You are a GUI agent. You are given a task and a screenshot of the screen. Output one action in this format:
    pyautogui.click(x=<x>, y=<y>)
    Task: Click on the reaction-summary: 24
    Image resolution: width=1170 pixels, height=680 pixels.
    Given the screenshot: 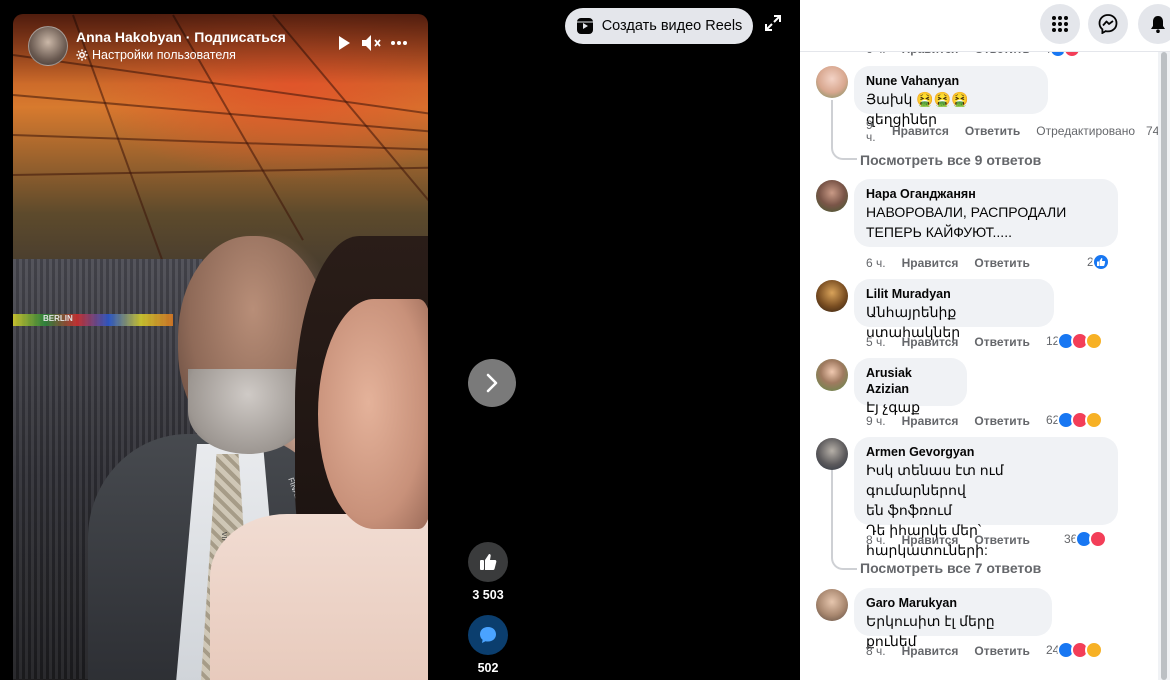 What is the action you would take?
    pyautogui.click(x=1075, y=650)
    